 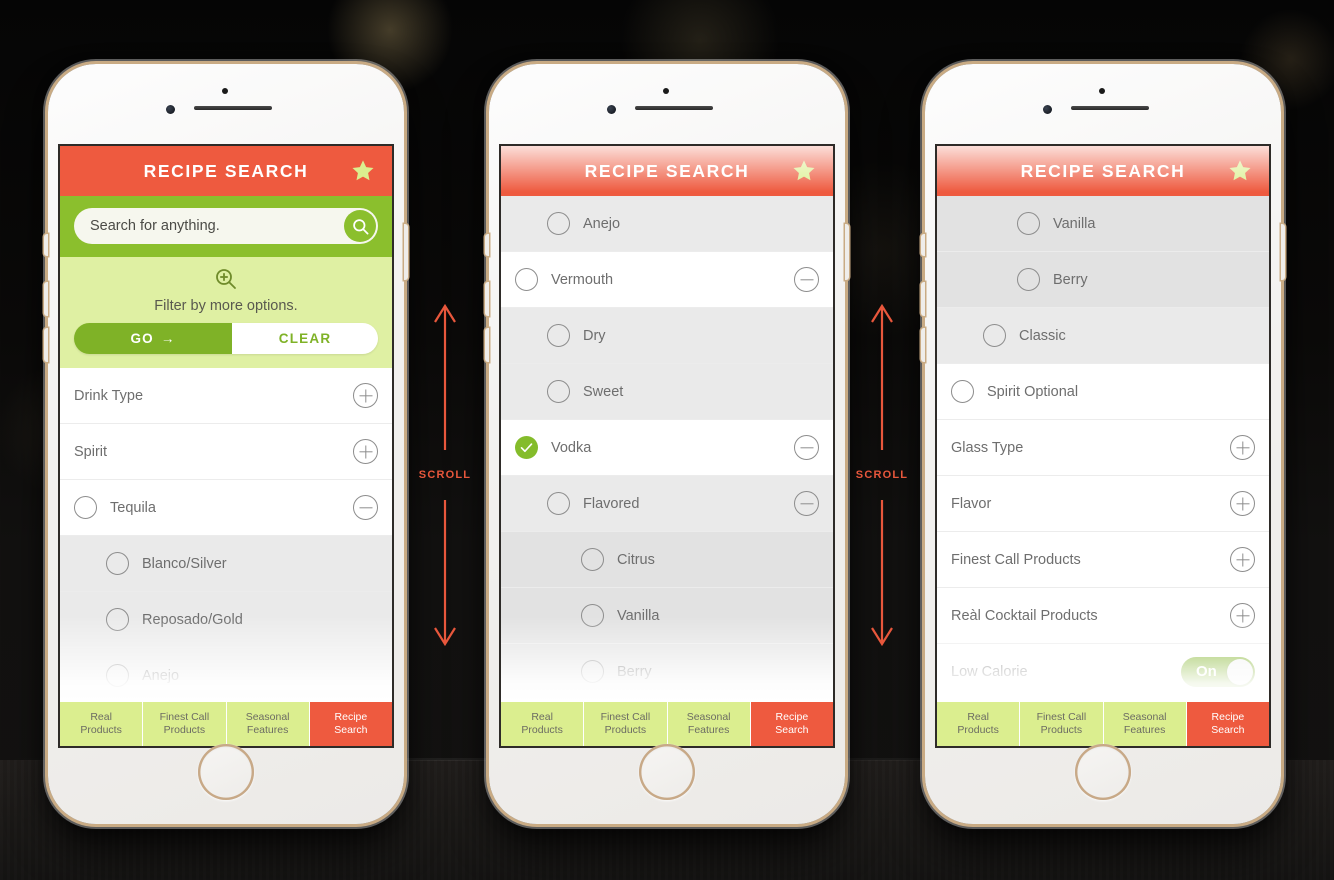 What do you see at coordinates (1240, 671) in the screenshot?
I see `toggle-knob` at bounding box center [1240, 671].